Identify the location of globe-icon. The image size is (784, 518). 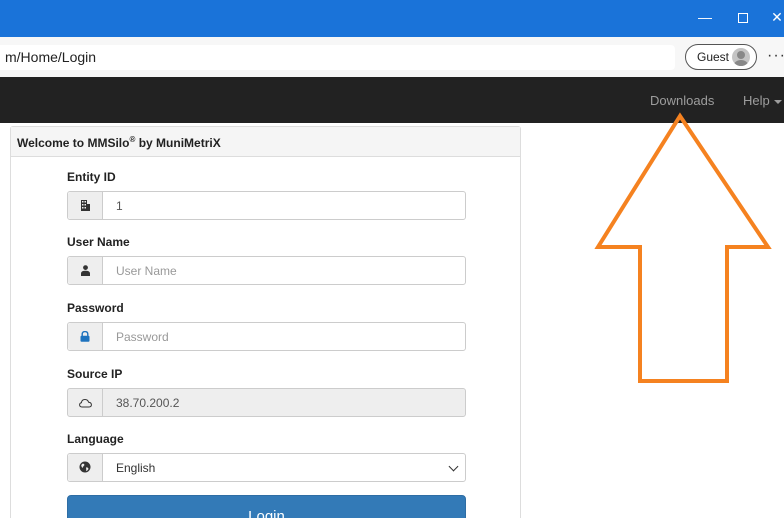
(85, 467).